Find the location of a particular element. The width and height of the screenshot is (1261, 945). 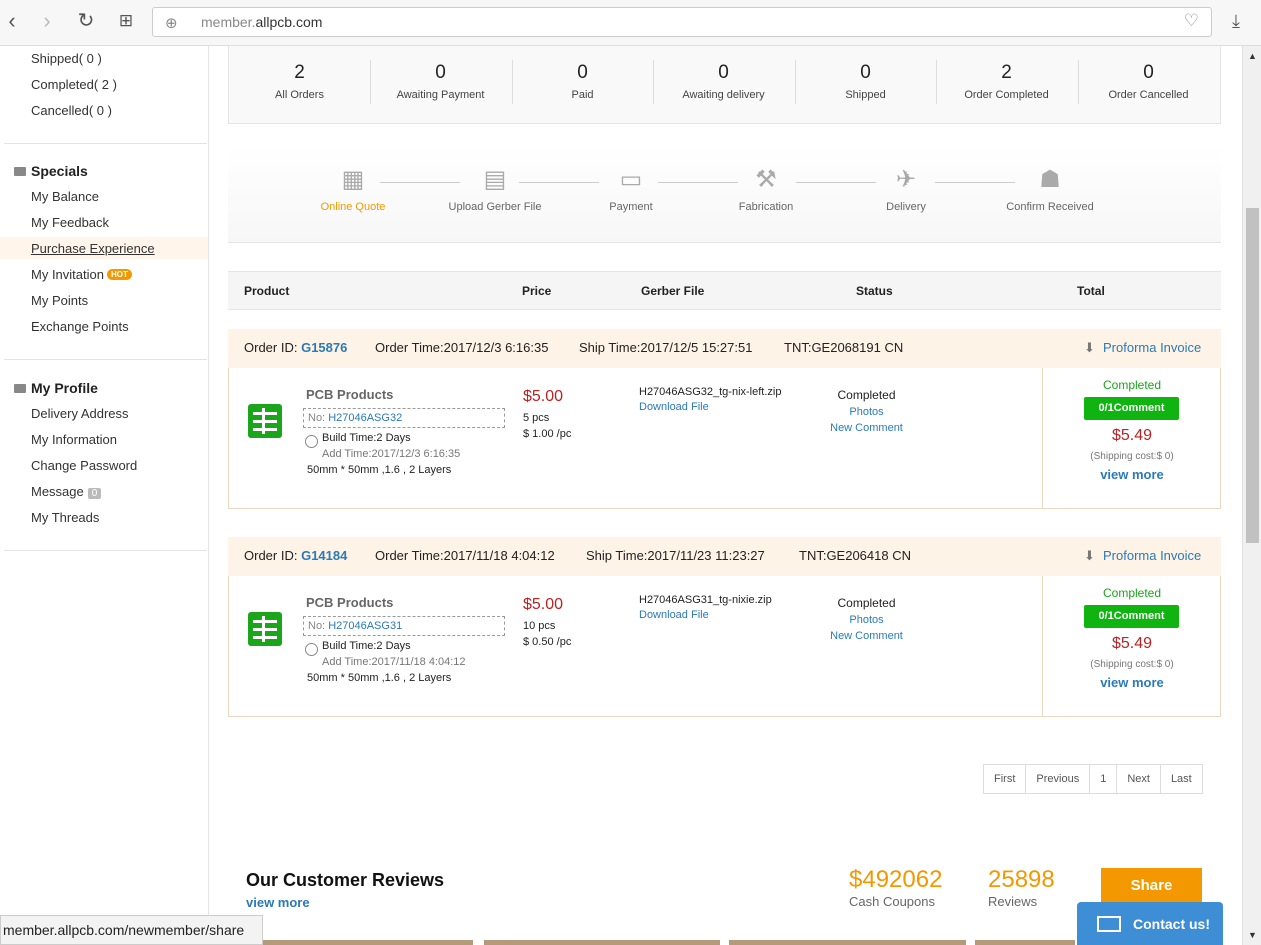

address-bar: ⊕ member.allpcb.com ♡ is located at coordinates (682, 22).